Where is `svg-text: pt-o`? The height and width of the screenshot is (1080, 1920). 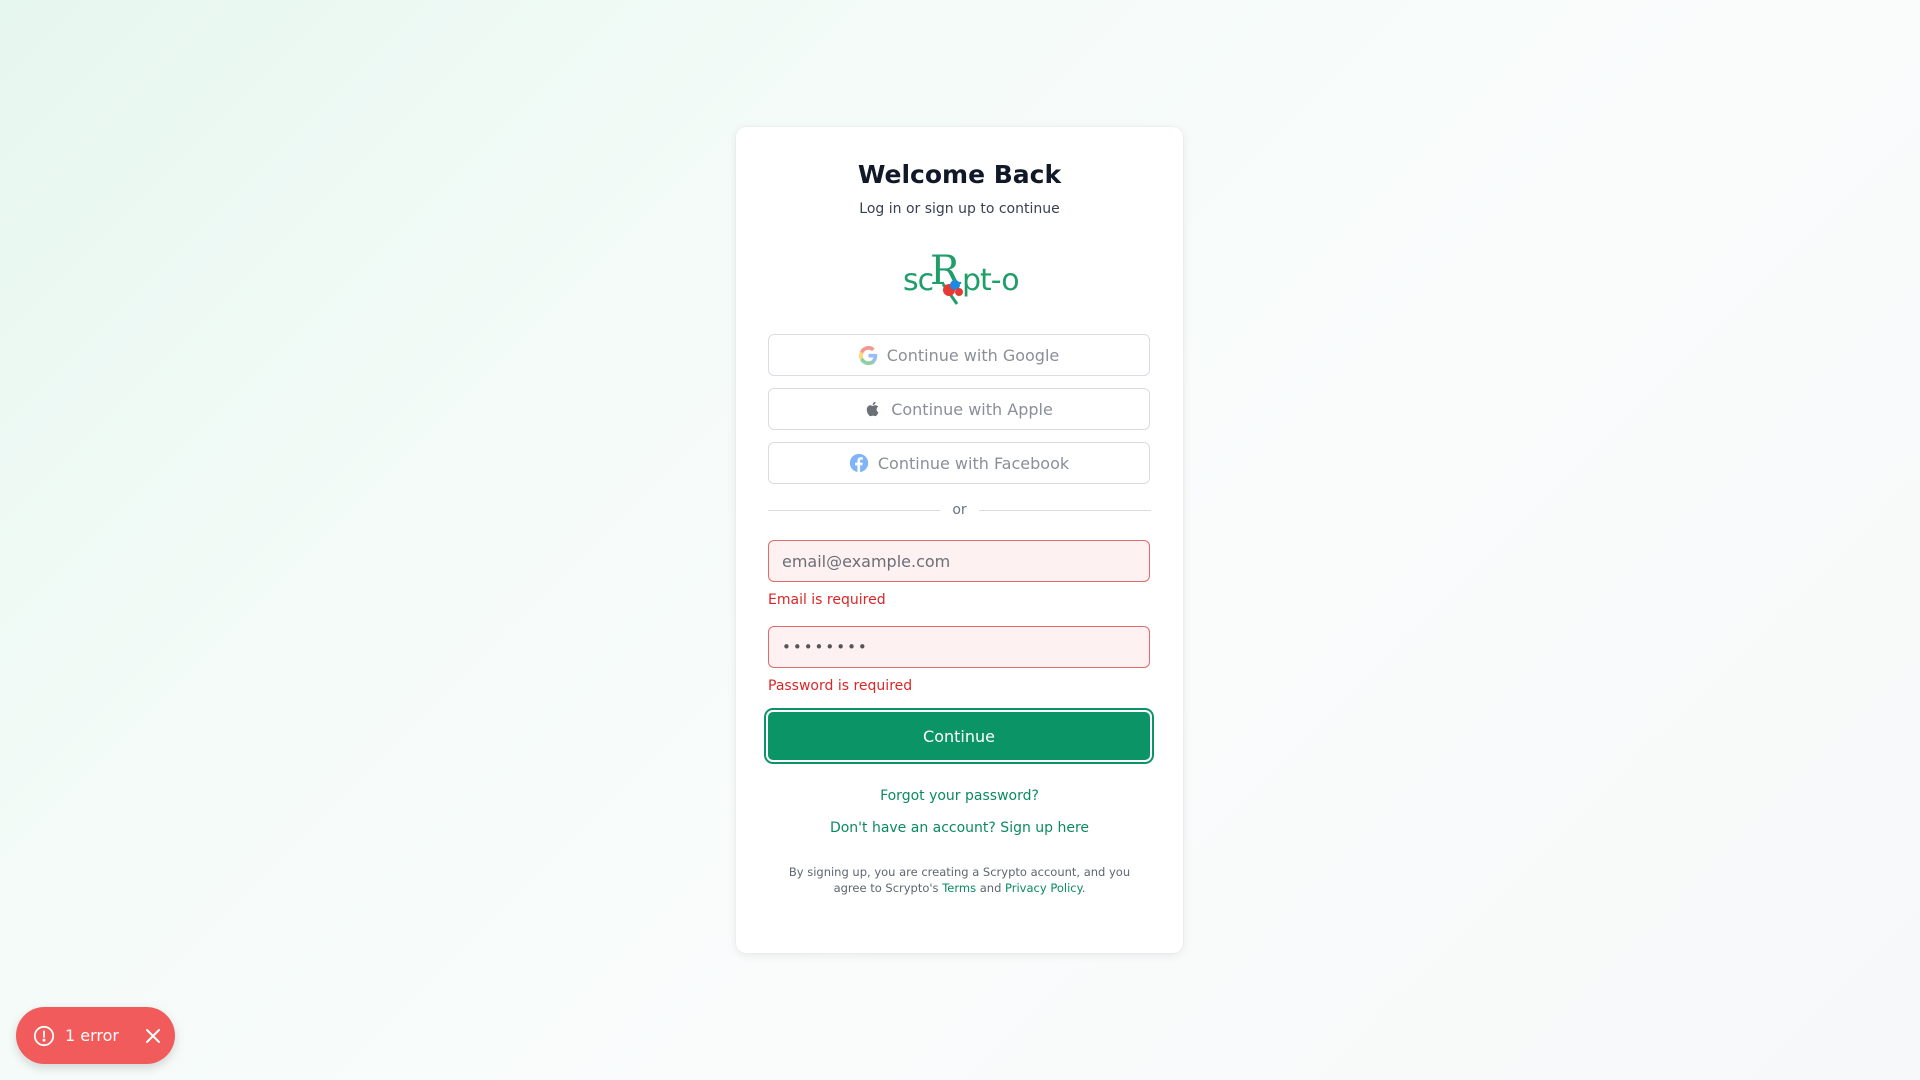
svg-text: pt-o is located at coordinates (990, 280).